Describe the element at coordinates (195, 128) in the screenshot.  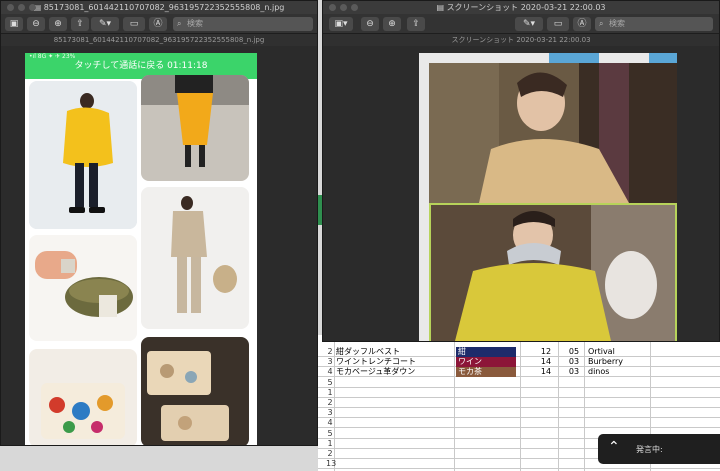
I see `yellow-skirt-photo` at that location.